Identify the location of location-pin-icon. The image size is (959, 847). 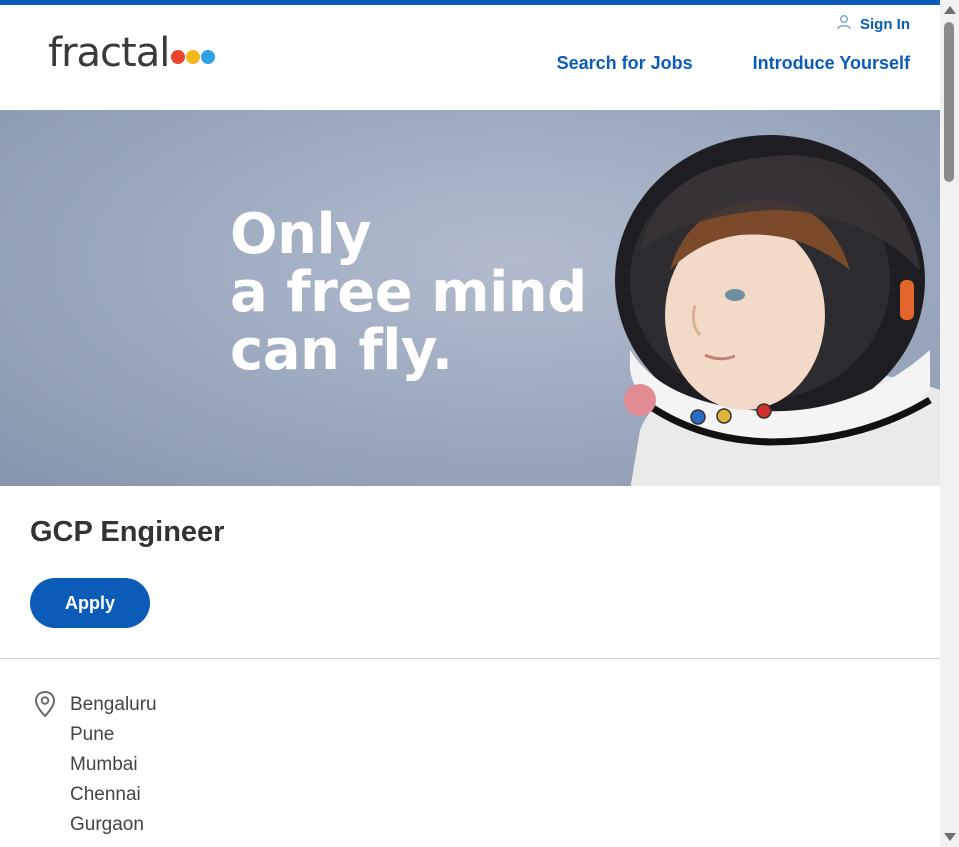
(45, 706).